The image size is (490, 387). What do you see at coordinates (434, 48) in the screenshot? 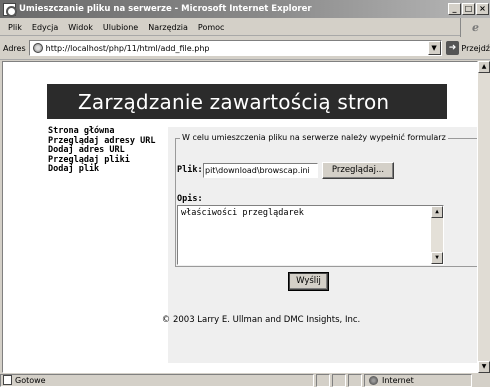
I see `address-dropdown-icon: ▼` at bounding box center [434, 48].